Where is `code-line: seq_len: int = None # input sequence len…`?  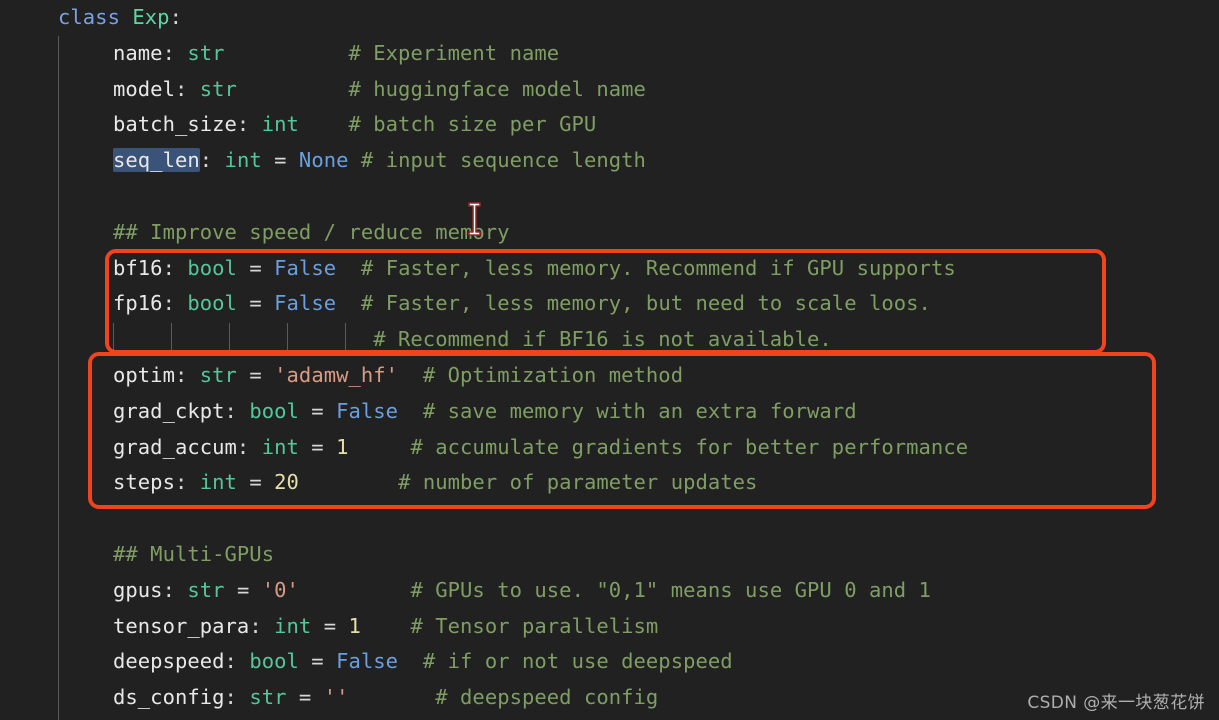 code-line: seq_len: int = None # input sequence len… is located at coordinates (609, 161).